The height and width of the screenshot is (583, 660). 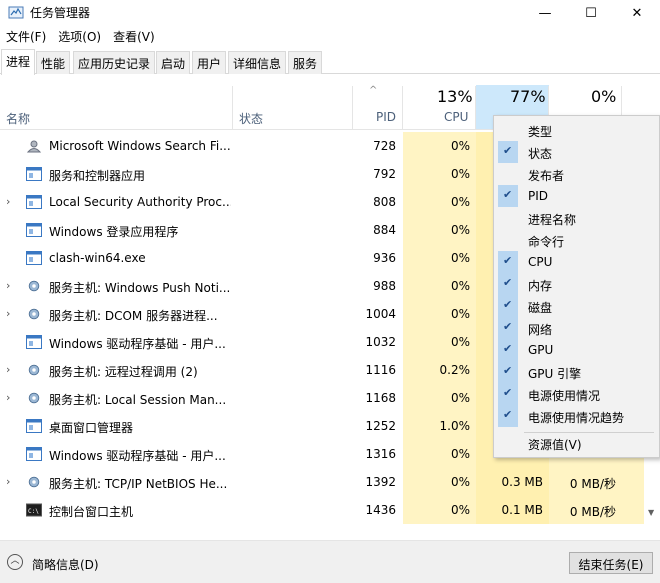 I want to click on process-cpu: 1.0%, so click(x=455, y=426).